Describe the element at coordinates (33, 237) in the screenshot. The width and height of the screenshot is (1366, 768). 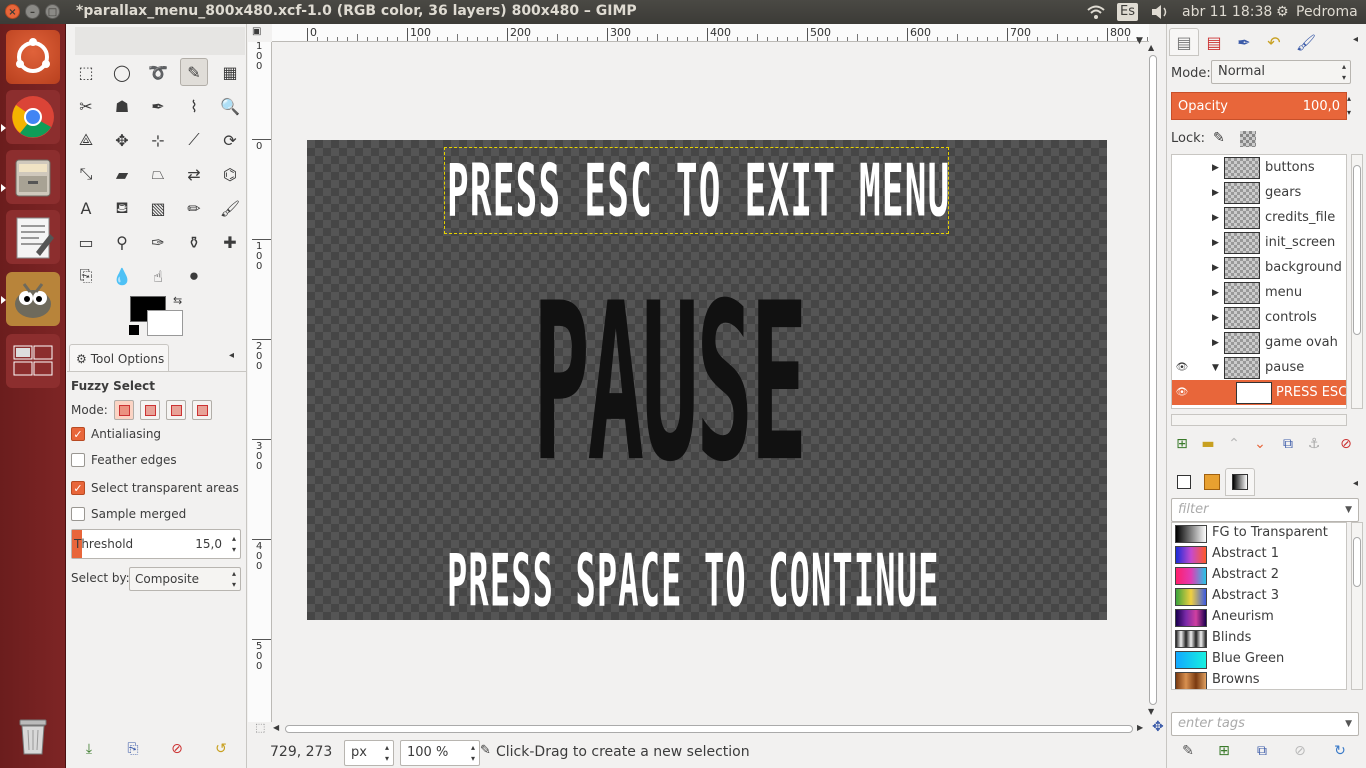
I see `text-editor-icon` at that location.